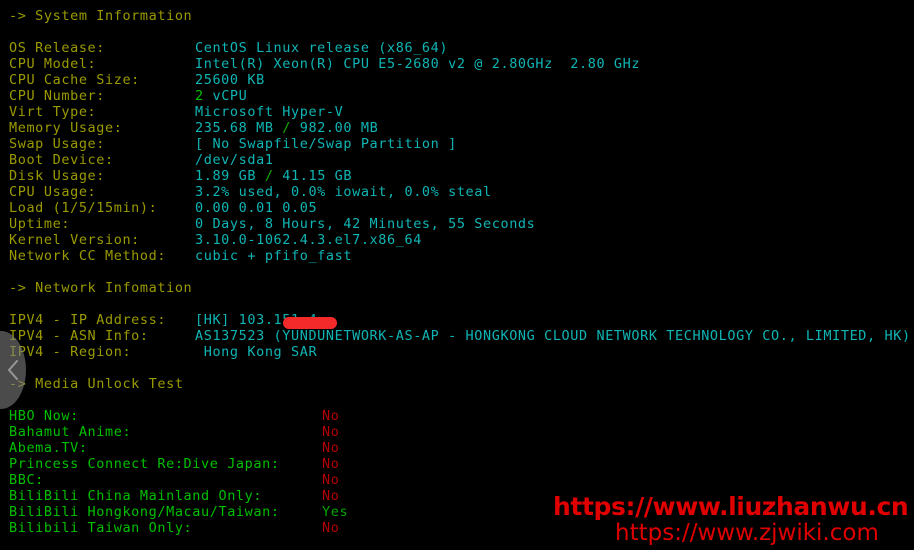 This screenshot has width=914, height=550. What do you see at coordinates (457, 112) in the screenshot?
I see `row-virt-type: Virt Type: Microsoft Hyper-V` at bounding box center [457, 112].